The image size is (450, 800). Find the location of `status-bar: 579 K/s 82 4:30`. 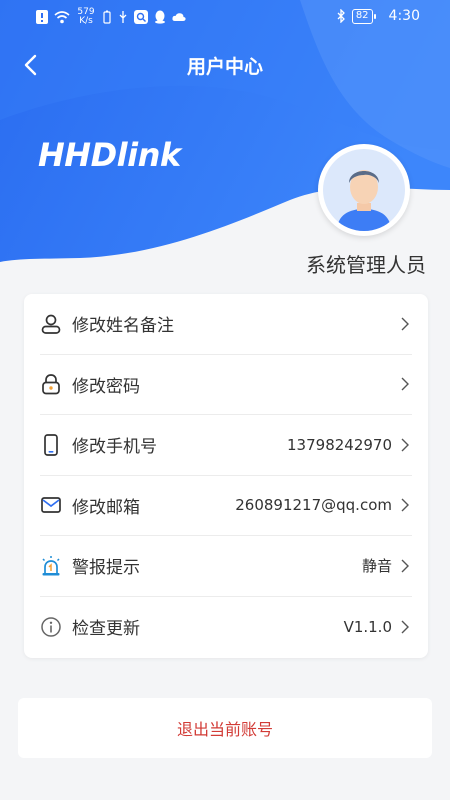

status-bar: 579 K/s 82 4:30 is located at coordinates (225, 17).